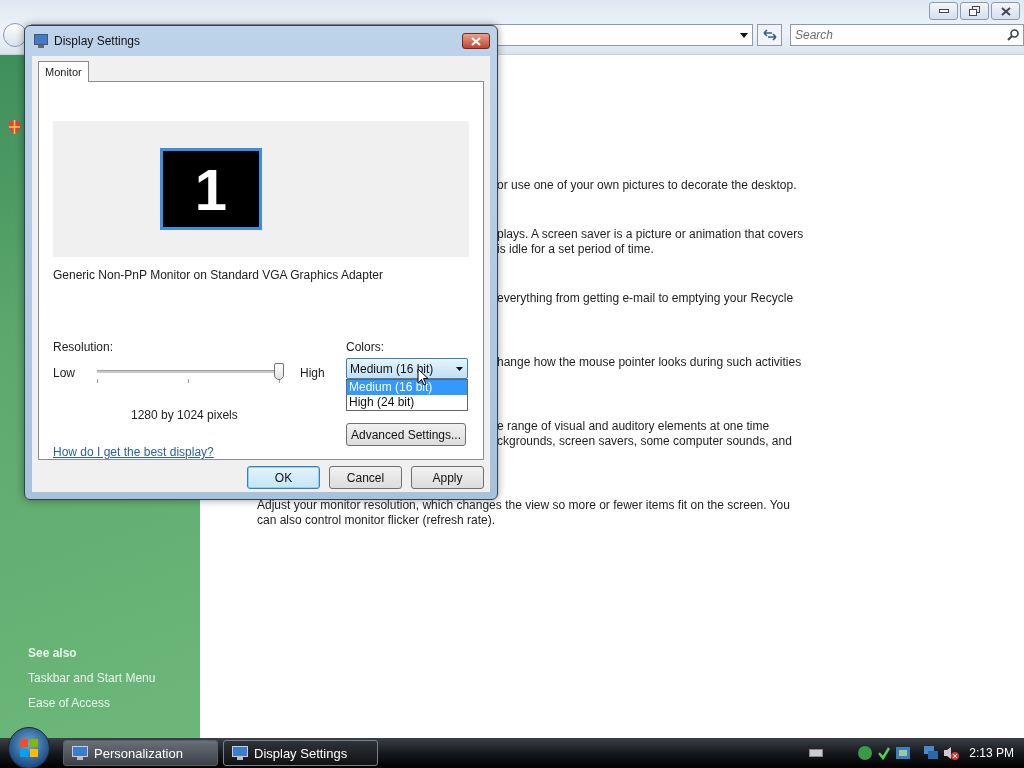 This screenshot has width=1024, height=768. What do you see at coordinates (884, 753) in the screenshot?
I see `check-icon` at bounding box center [884, 753].